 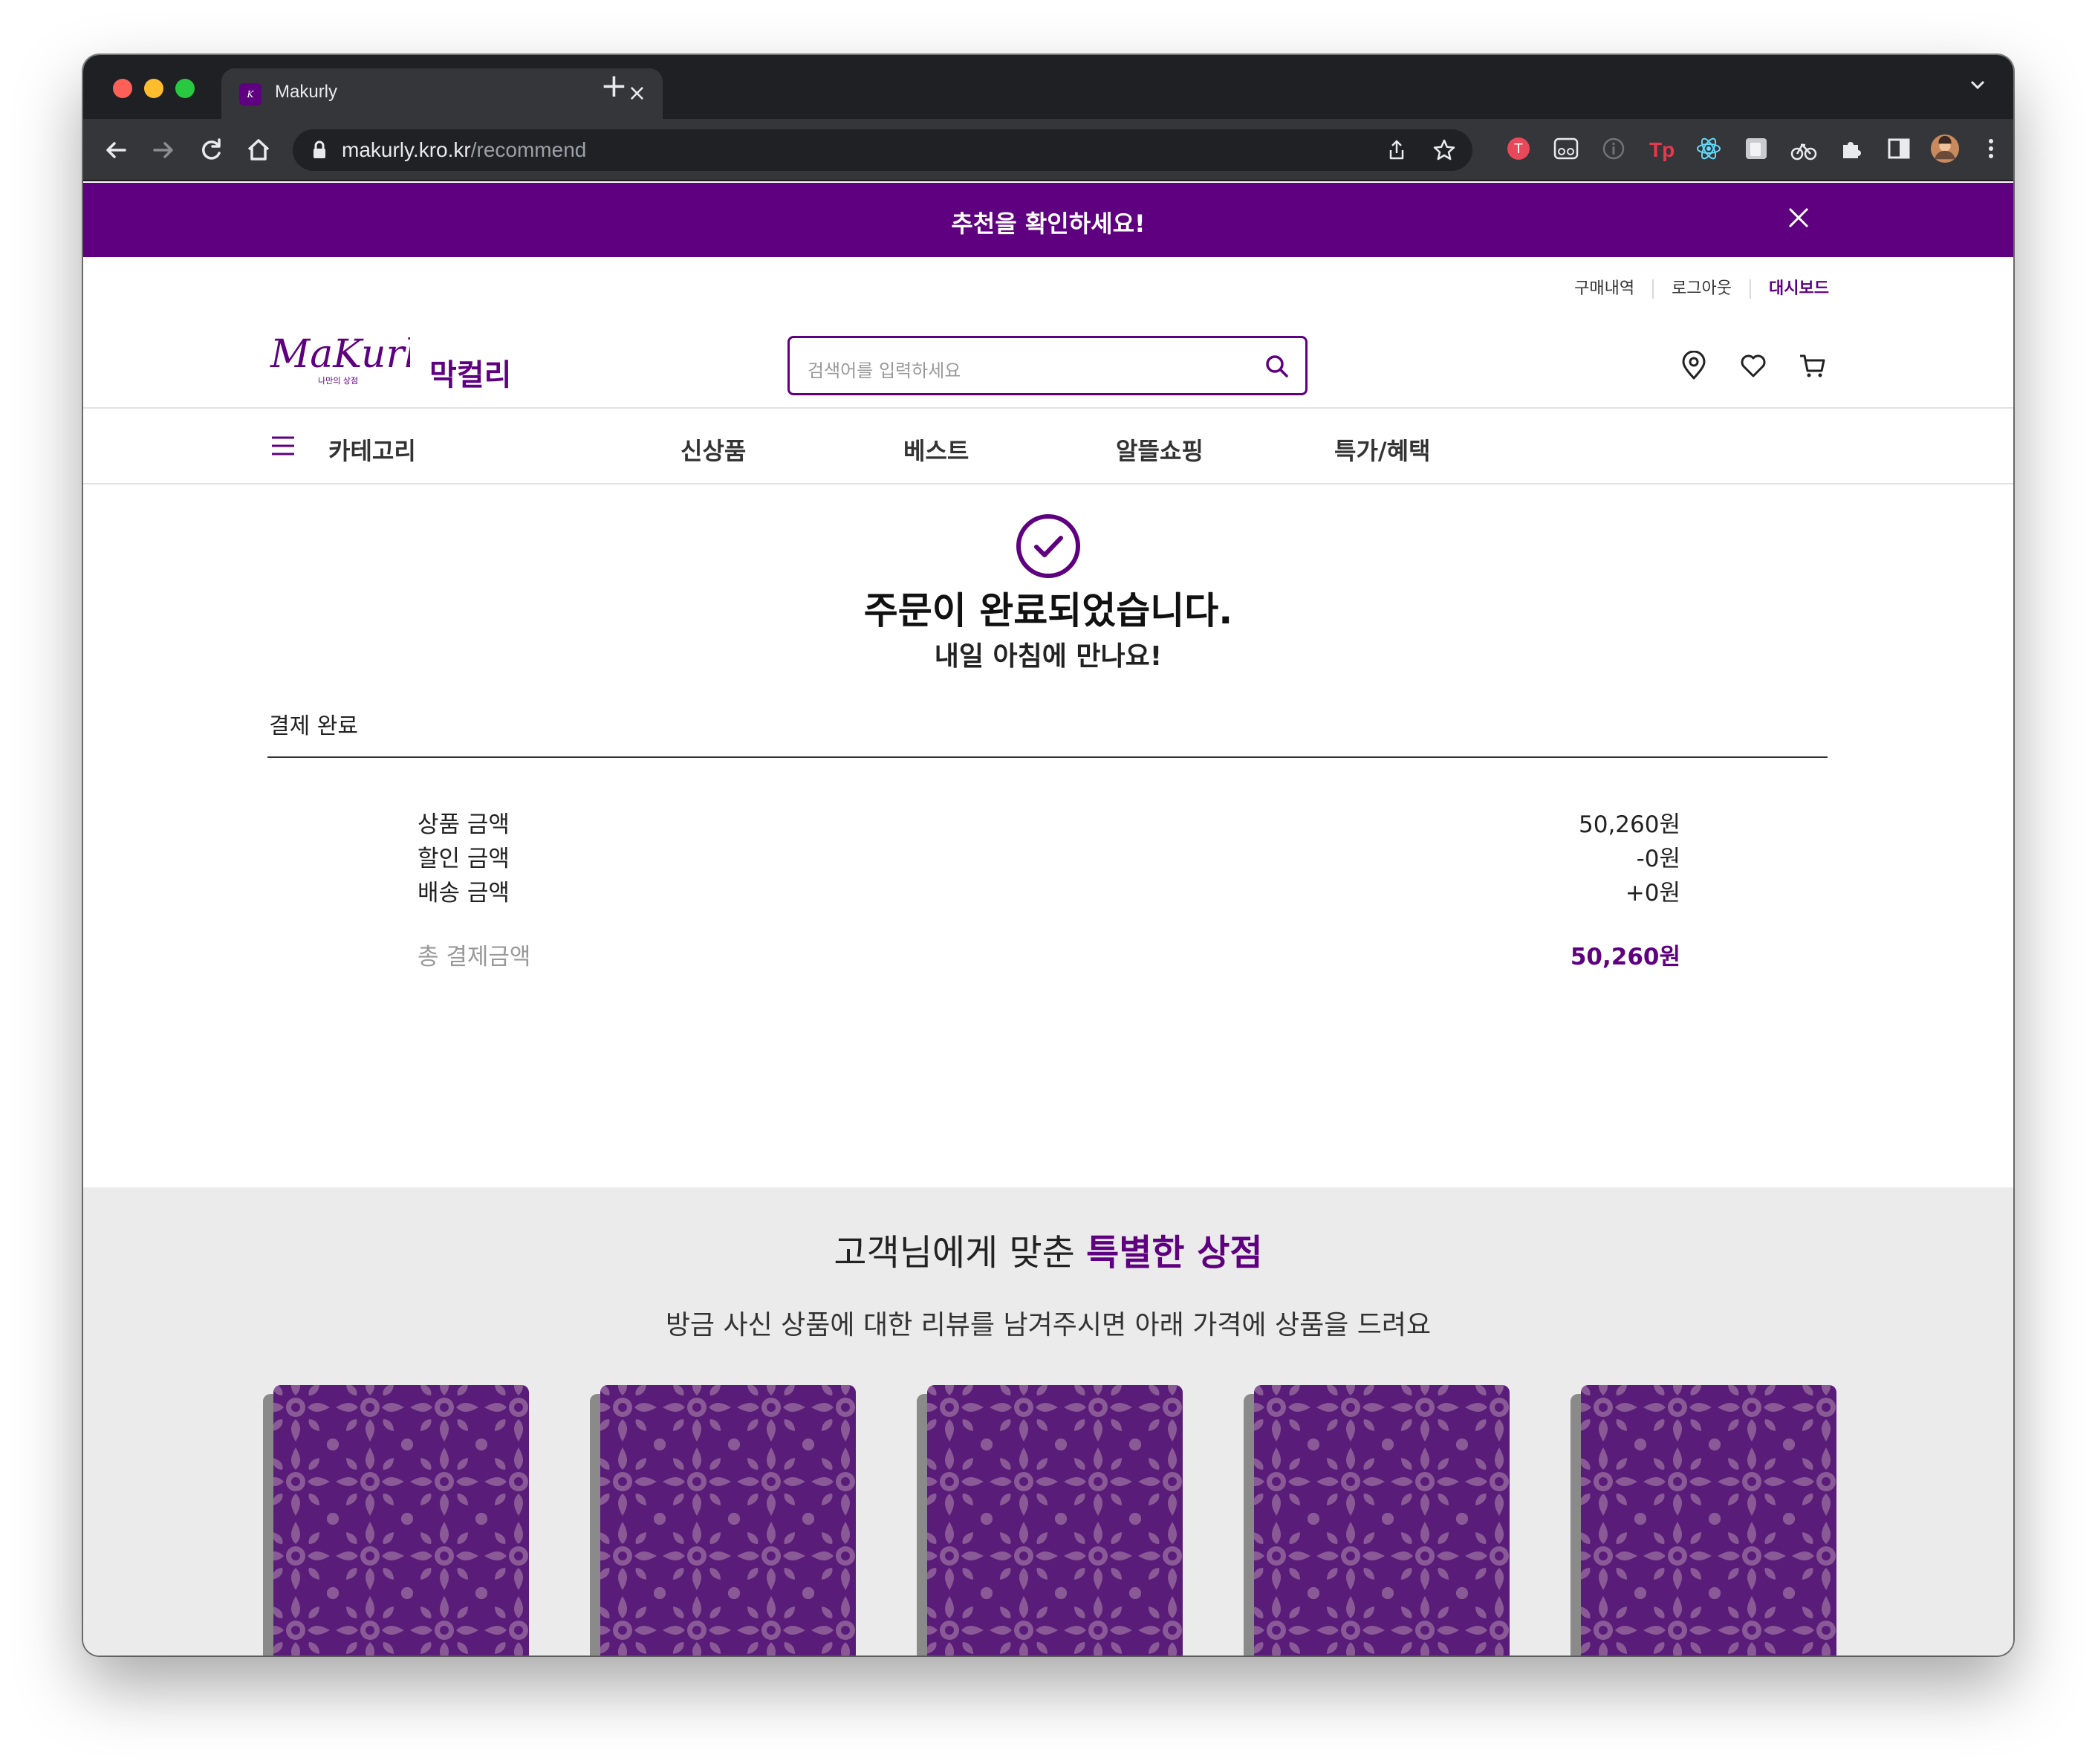 I want to click on url-text: makurly.kro.kr/recommend, so click(x=464, y=150).